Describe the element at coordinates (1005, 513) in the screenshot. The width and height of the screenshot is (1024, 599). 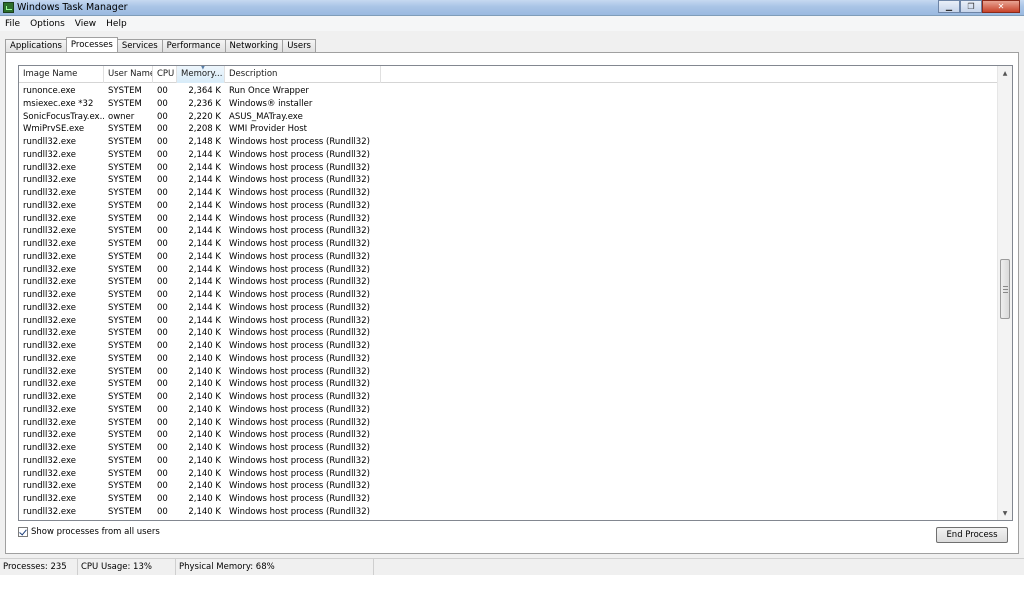
I see `scroll-down-icon: ▼` at that location.